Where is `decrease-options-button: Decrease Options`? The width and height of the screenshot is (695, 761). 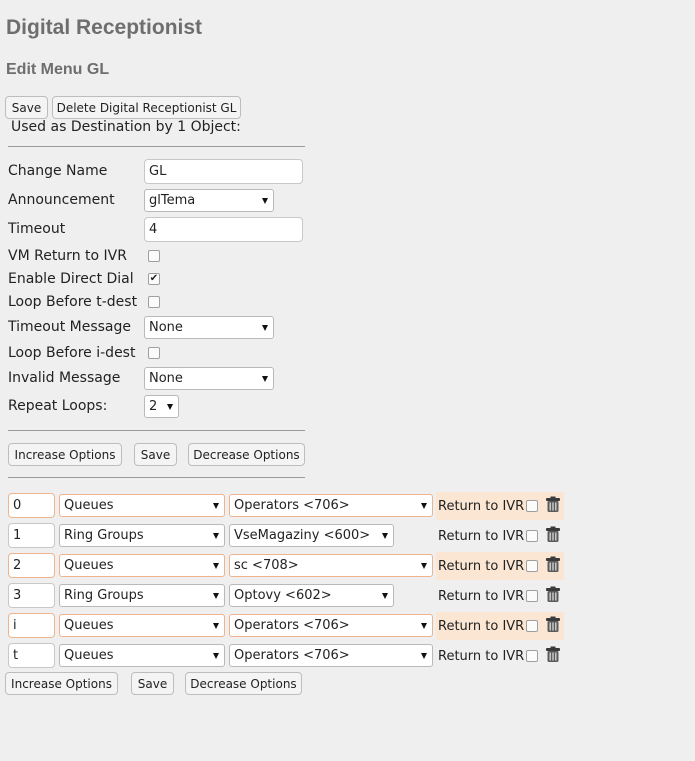 decrease-options-button: Decrease Options is located at coordinates (246, 454).